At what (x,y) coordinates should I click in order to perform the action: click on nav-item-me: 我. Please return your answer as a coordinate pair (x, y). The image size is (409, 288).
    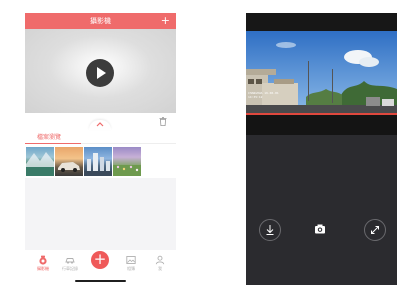
    Looking at the image, I should click on (160, 265).